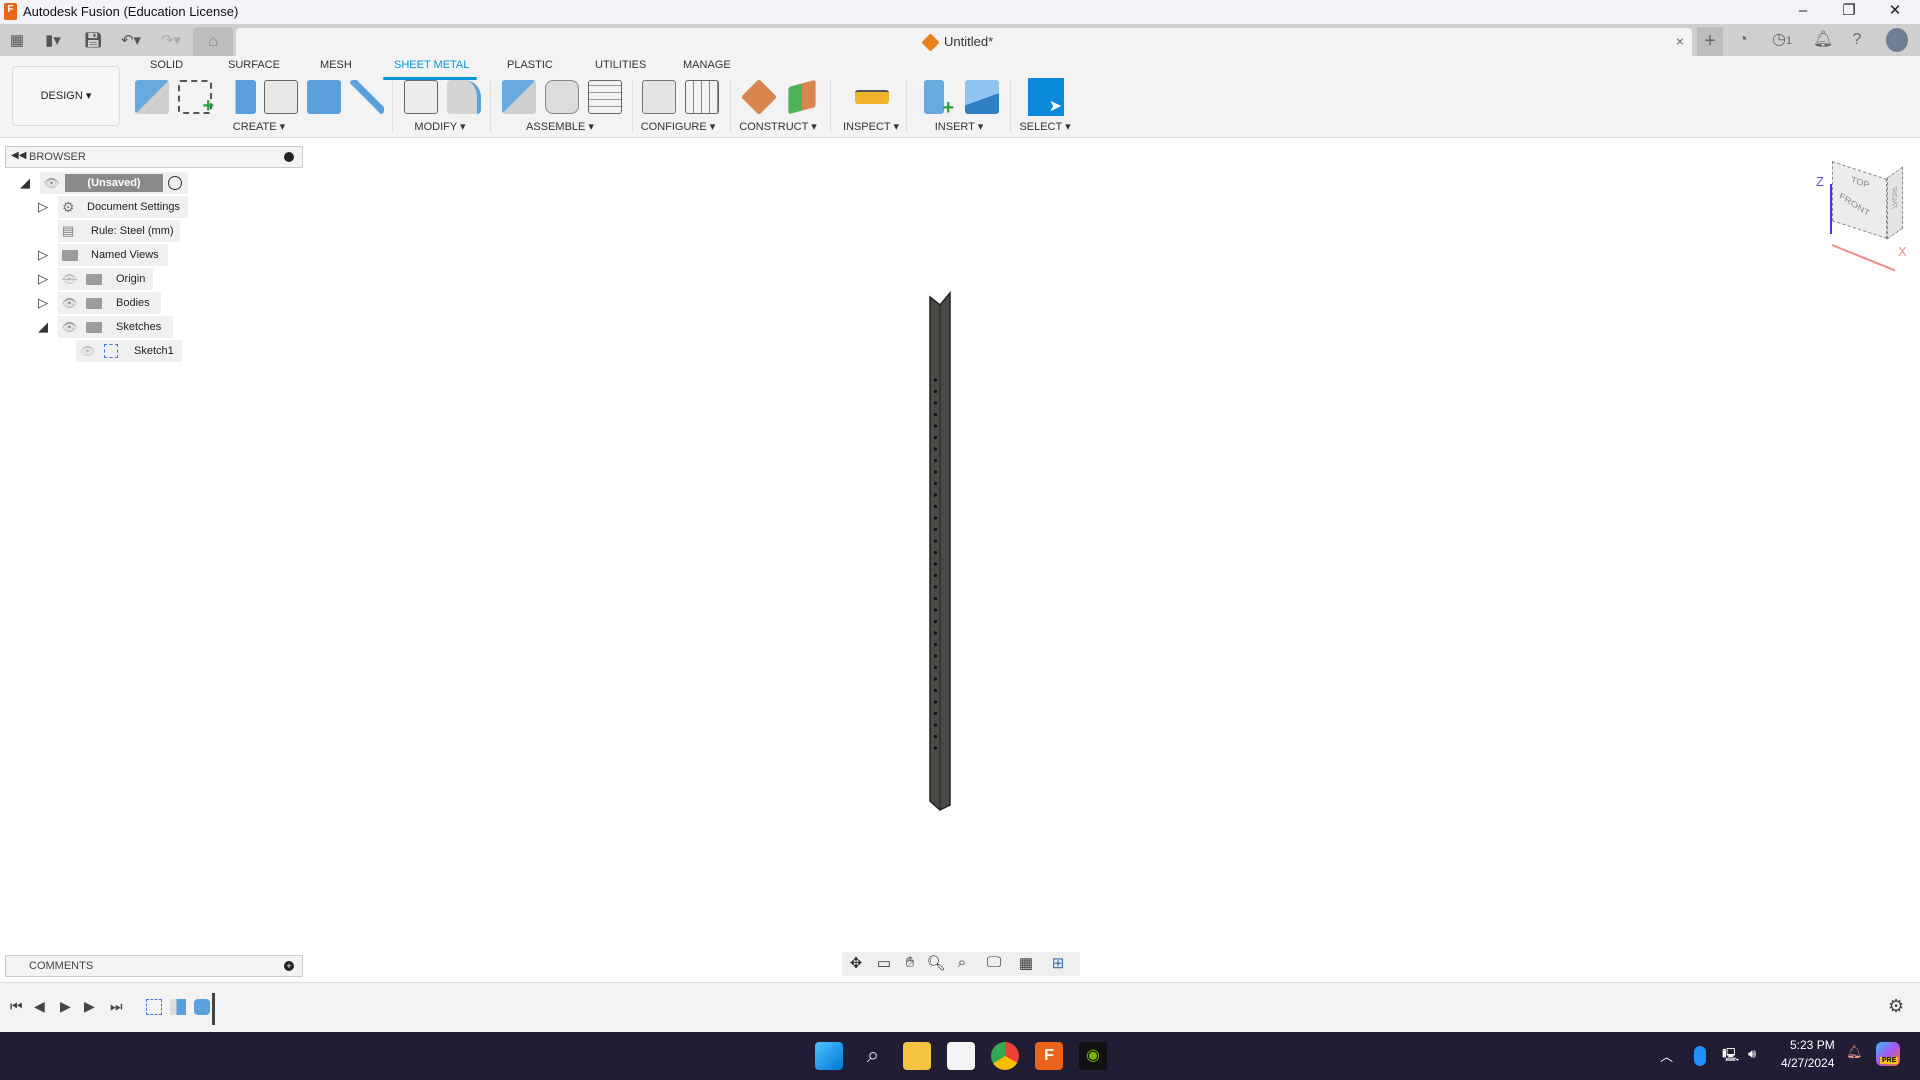  What do you see at coordinates (1026, 963) in the screenshot?
I see `grid-settings-icon: ▦` at bounding box center [1026, 963].